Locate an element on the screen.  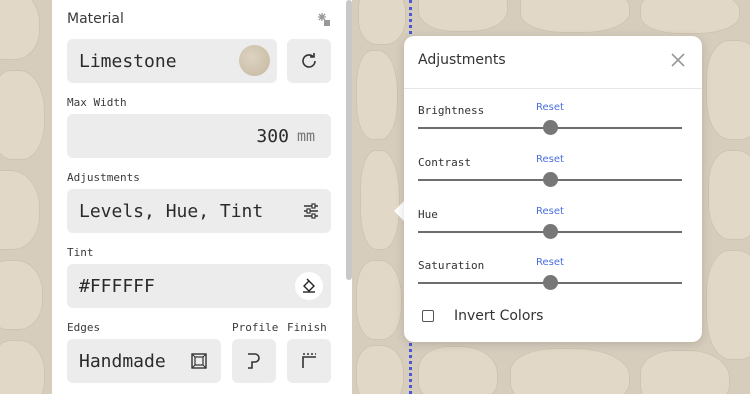
edges-select: Handmade is located at coordinates (144, 361).